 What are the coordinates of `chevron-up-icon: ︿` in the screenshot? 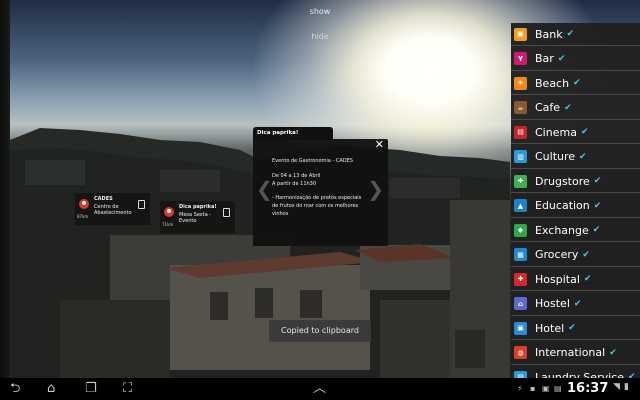 It's located at (319, 388).